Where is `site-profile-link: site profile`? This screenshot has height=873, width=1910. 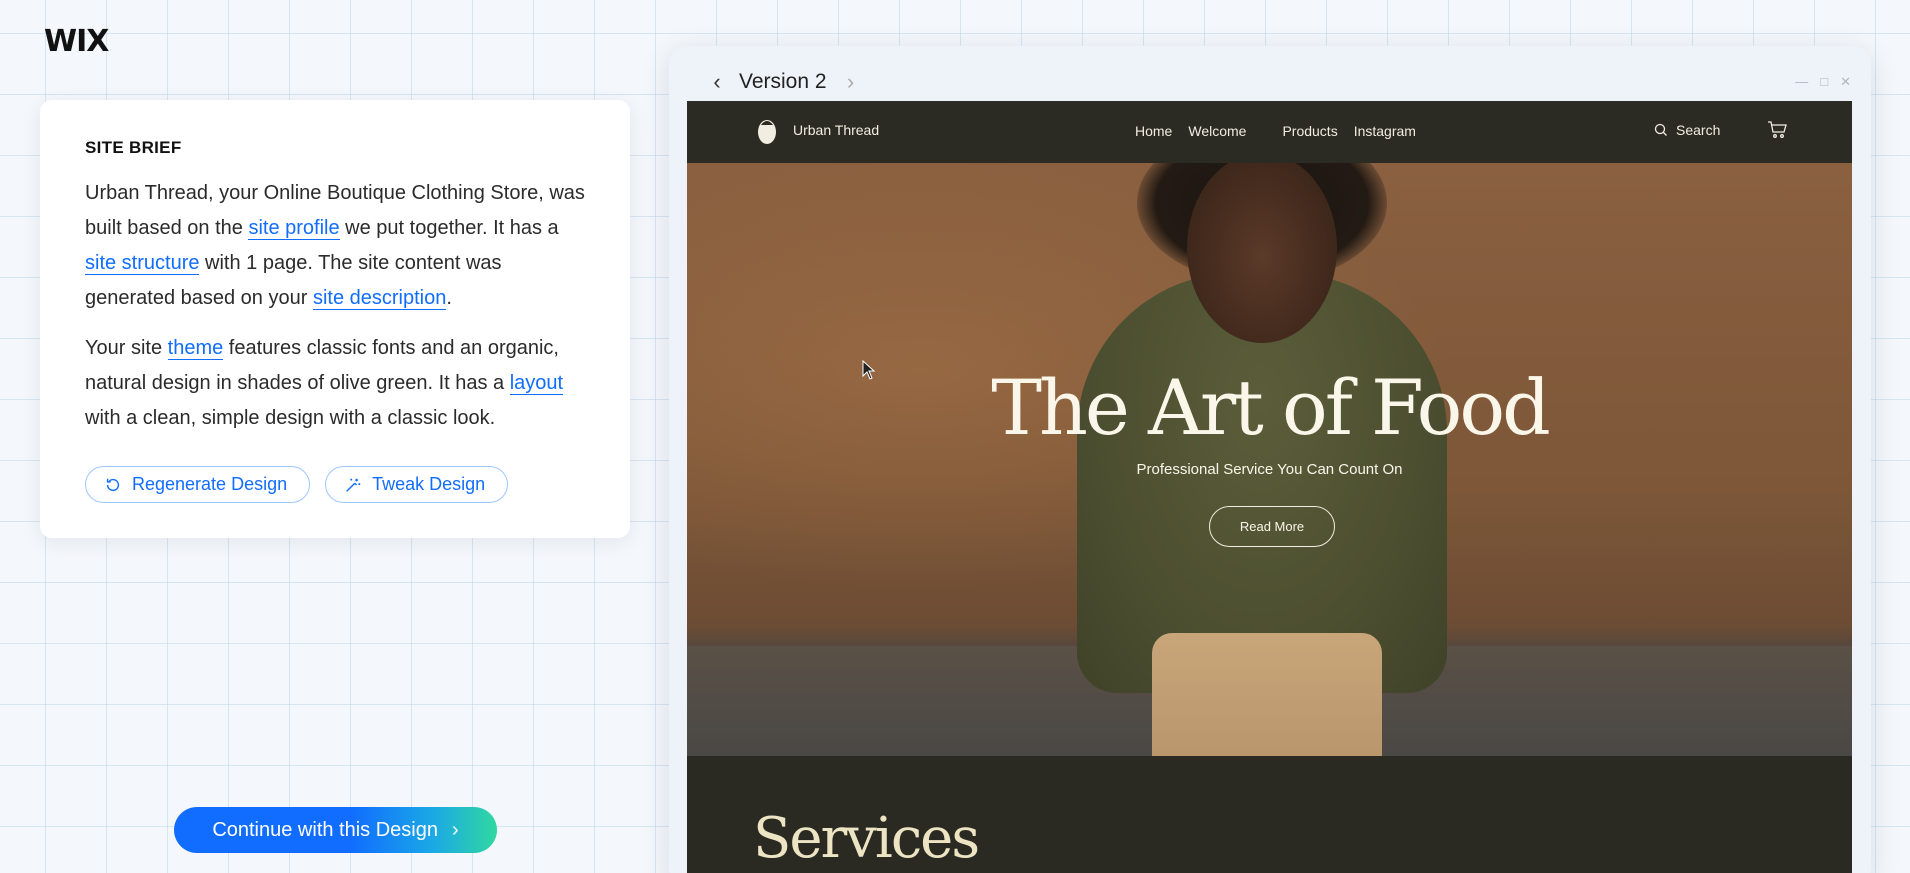
site-profile-link: site profile is located at coordinates (294, 228).